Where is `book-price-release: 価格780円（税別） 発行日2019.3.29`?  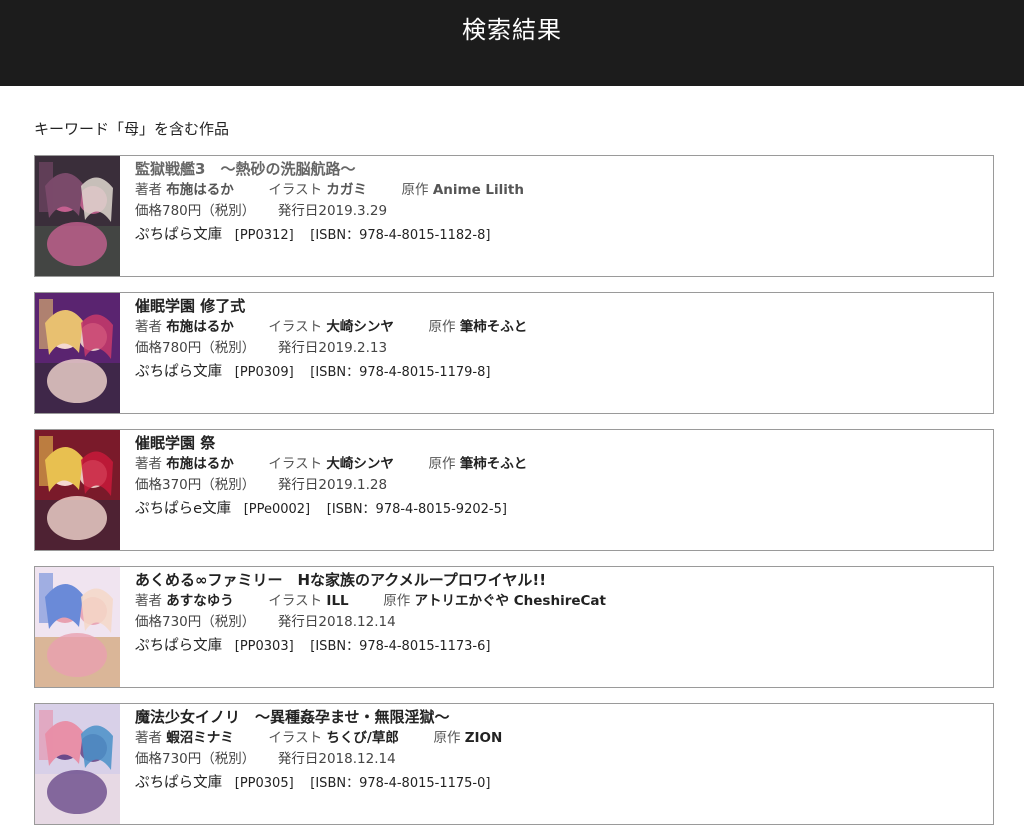 book-price-release: 価格780円（税別） 発行日2019.3.29 is located at coordinates (560, 211).